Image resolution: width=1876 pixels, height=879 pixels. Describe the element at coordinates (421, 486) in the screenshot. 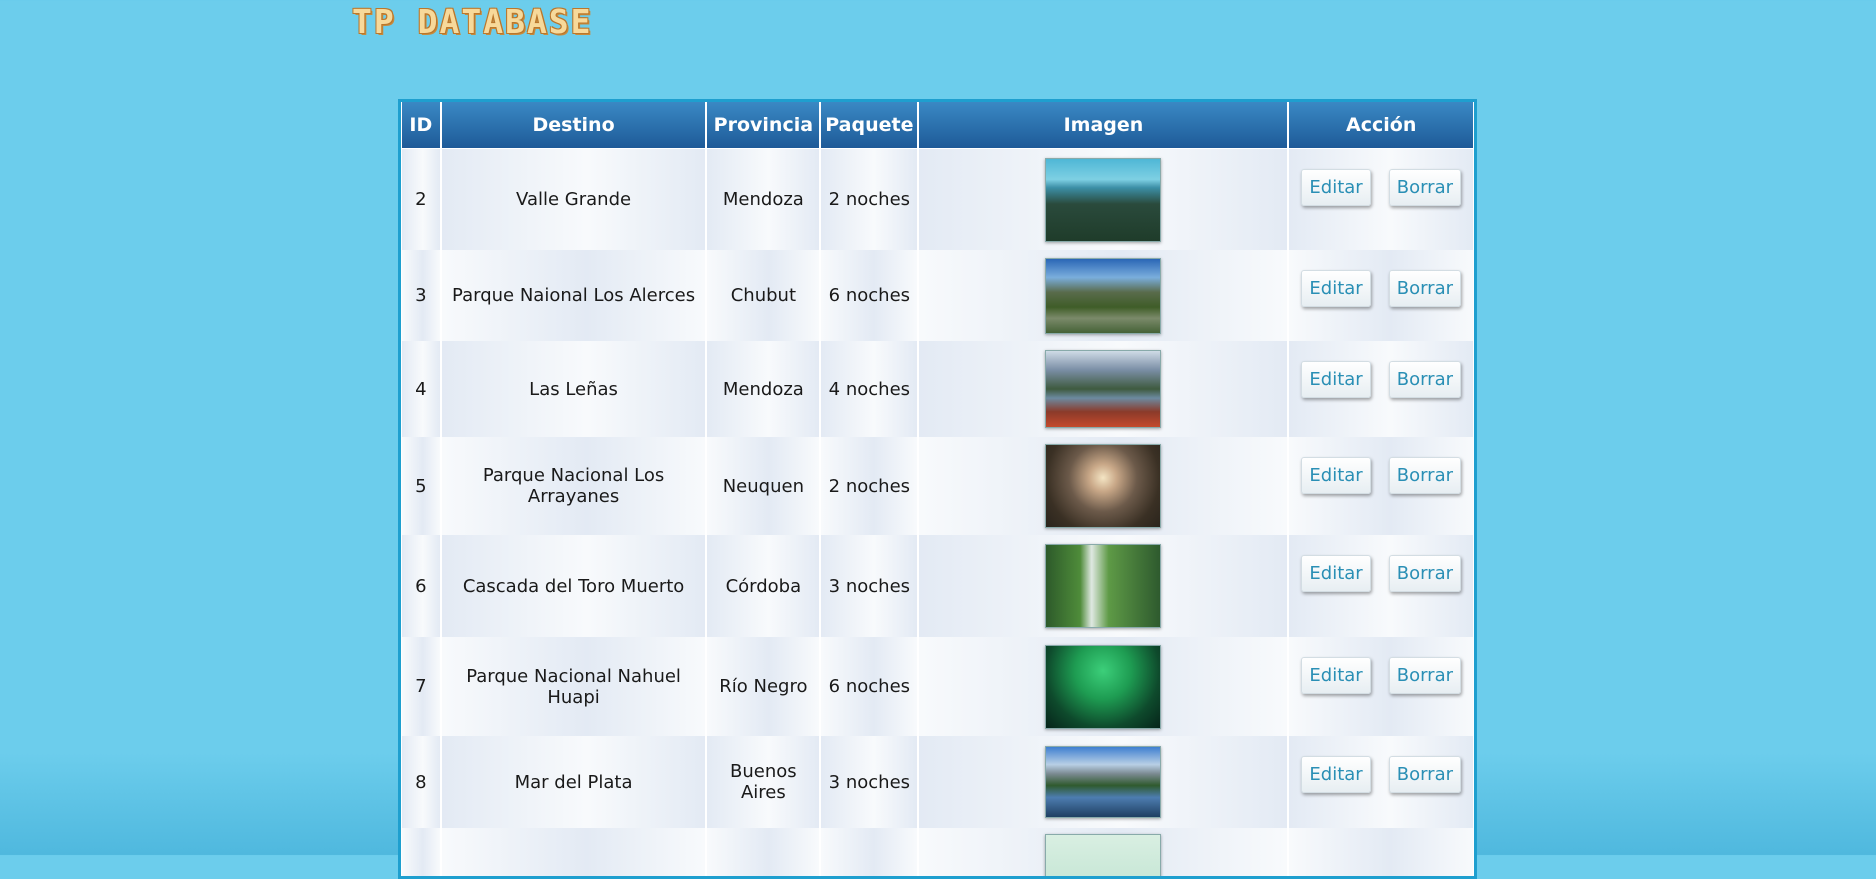

I see `cell-id: 5` at that location.